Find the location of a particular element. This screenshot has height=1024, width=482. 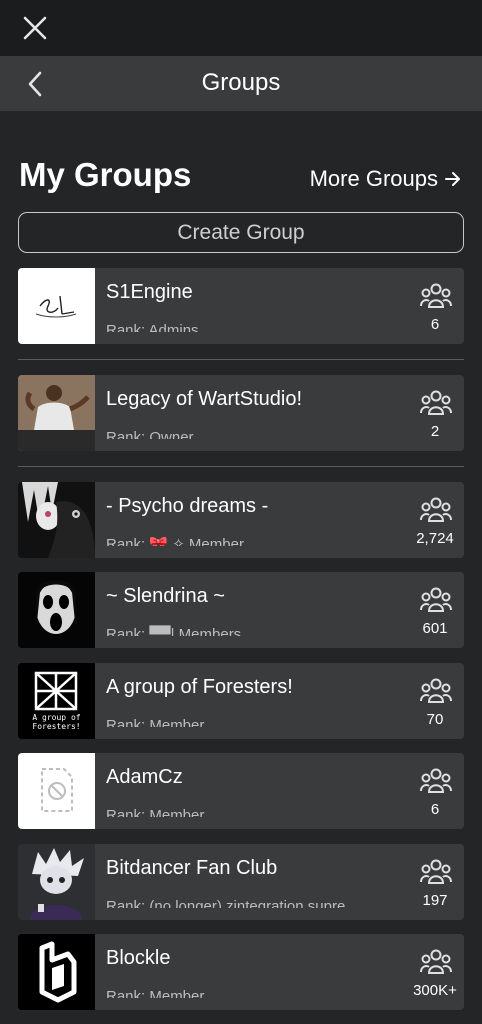

page-title: Groups is located at coordinates (241, 82).